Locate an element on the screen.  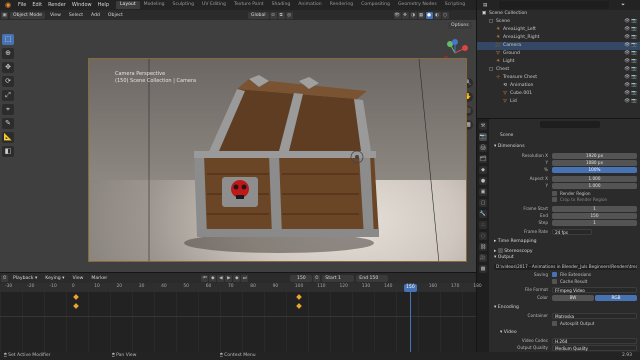
filter-funnel-icon: ⏷ is located at coordinates (623, 5).